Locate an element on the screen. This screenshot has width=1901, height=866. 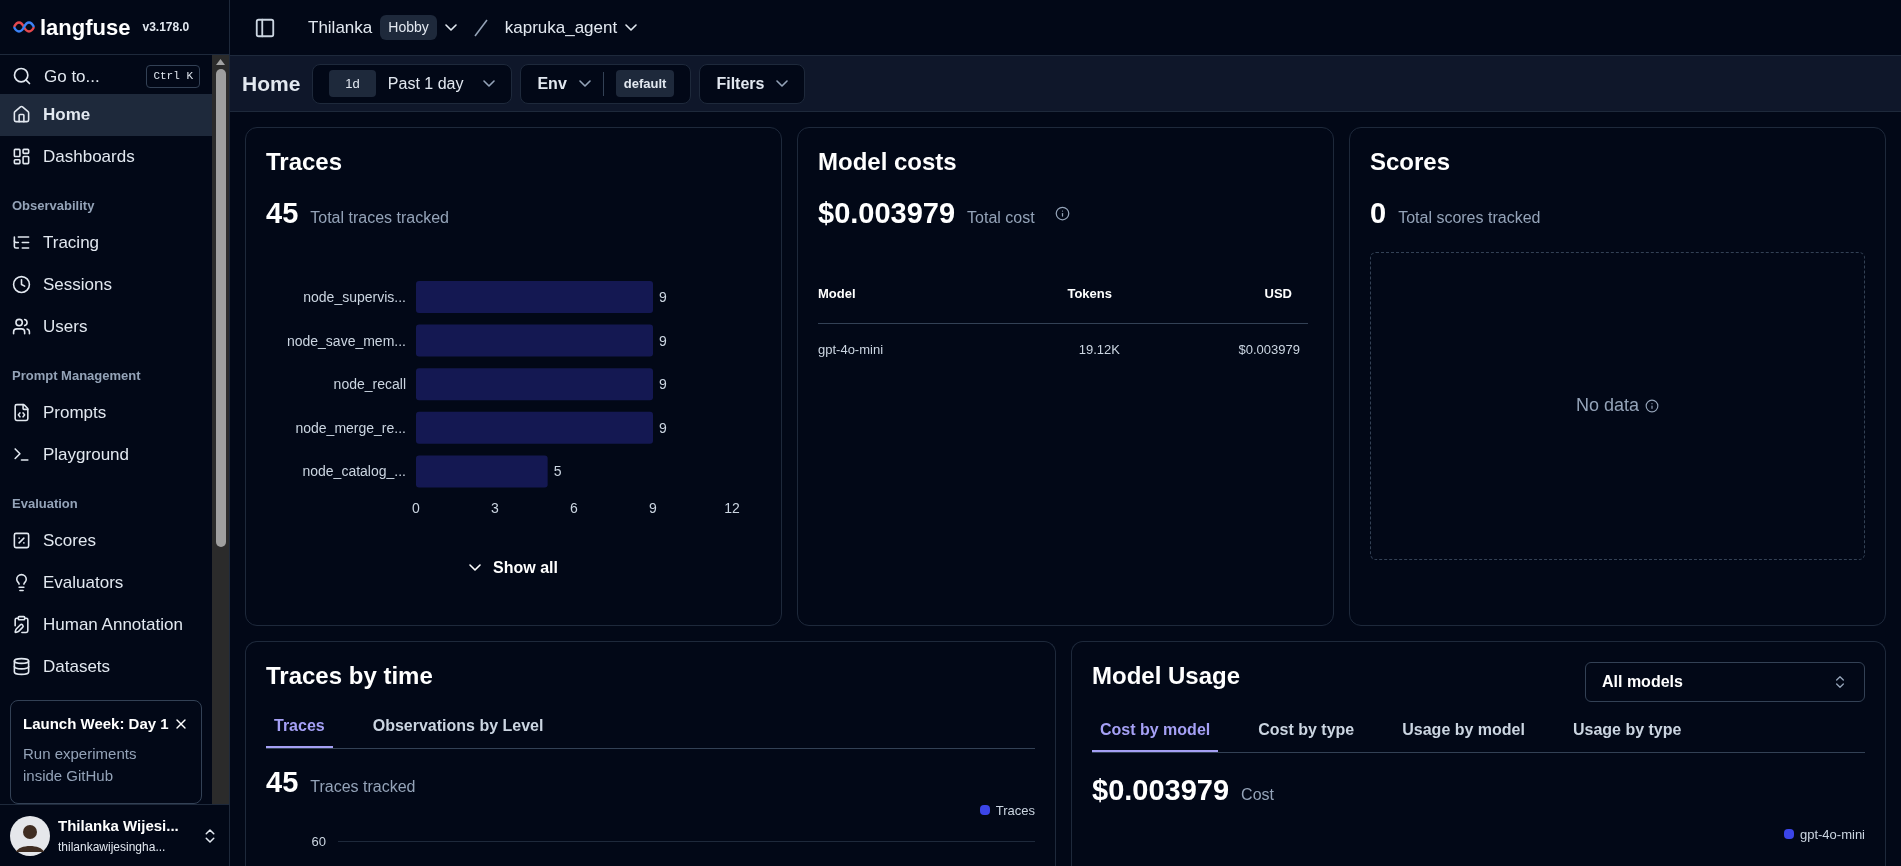
card-title: Model Usage is located at coordinates (1166, 676).